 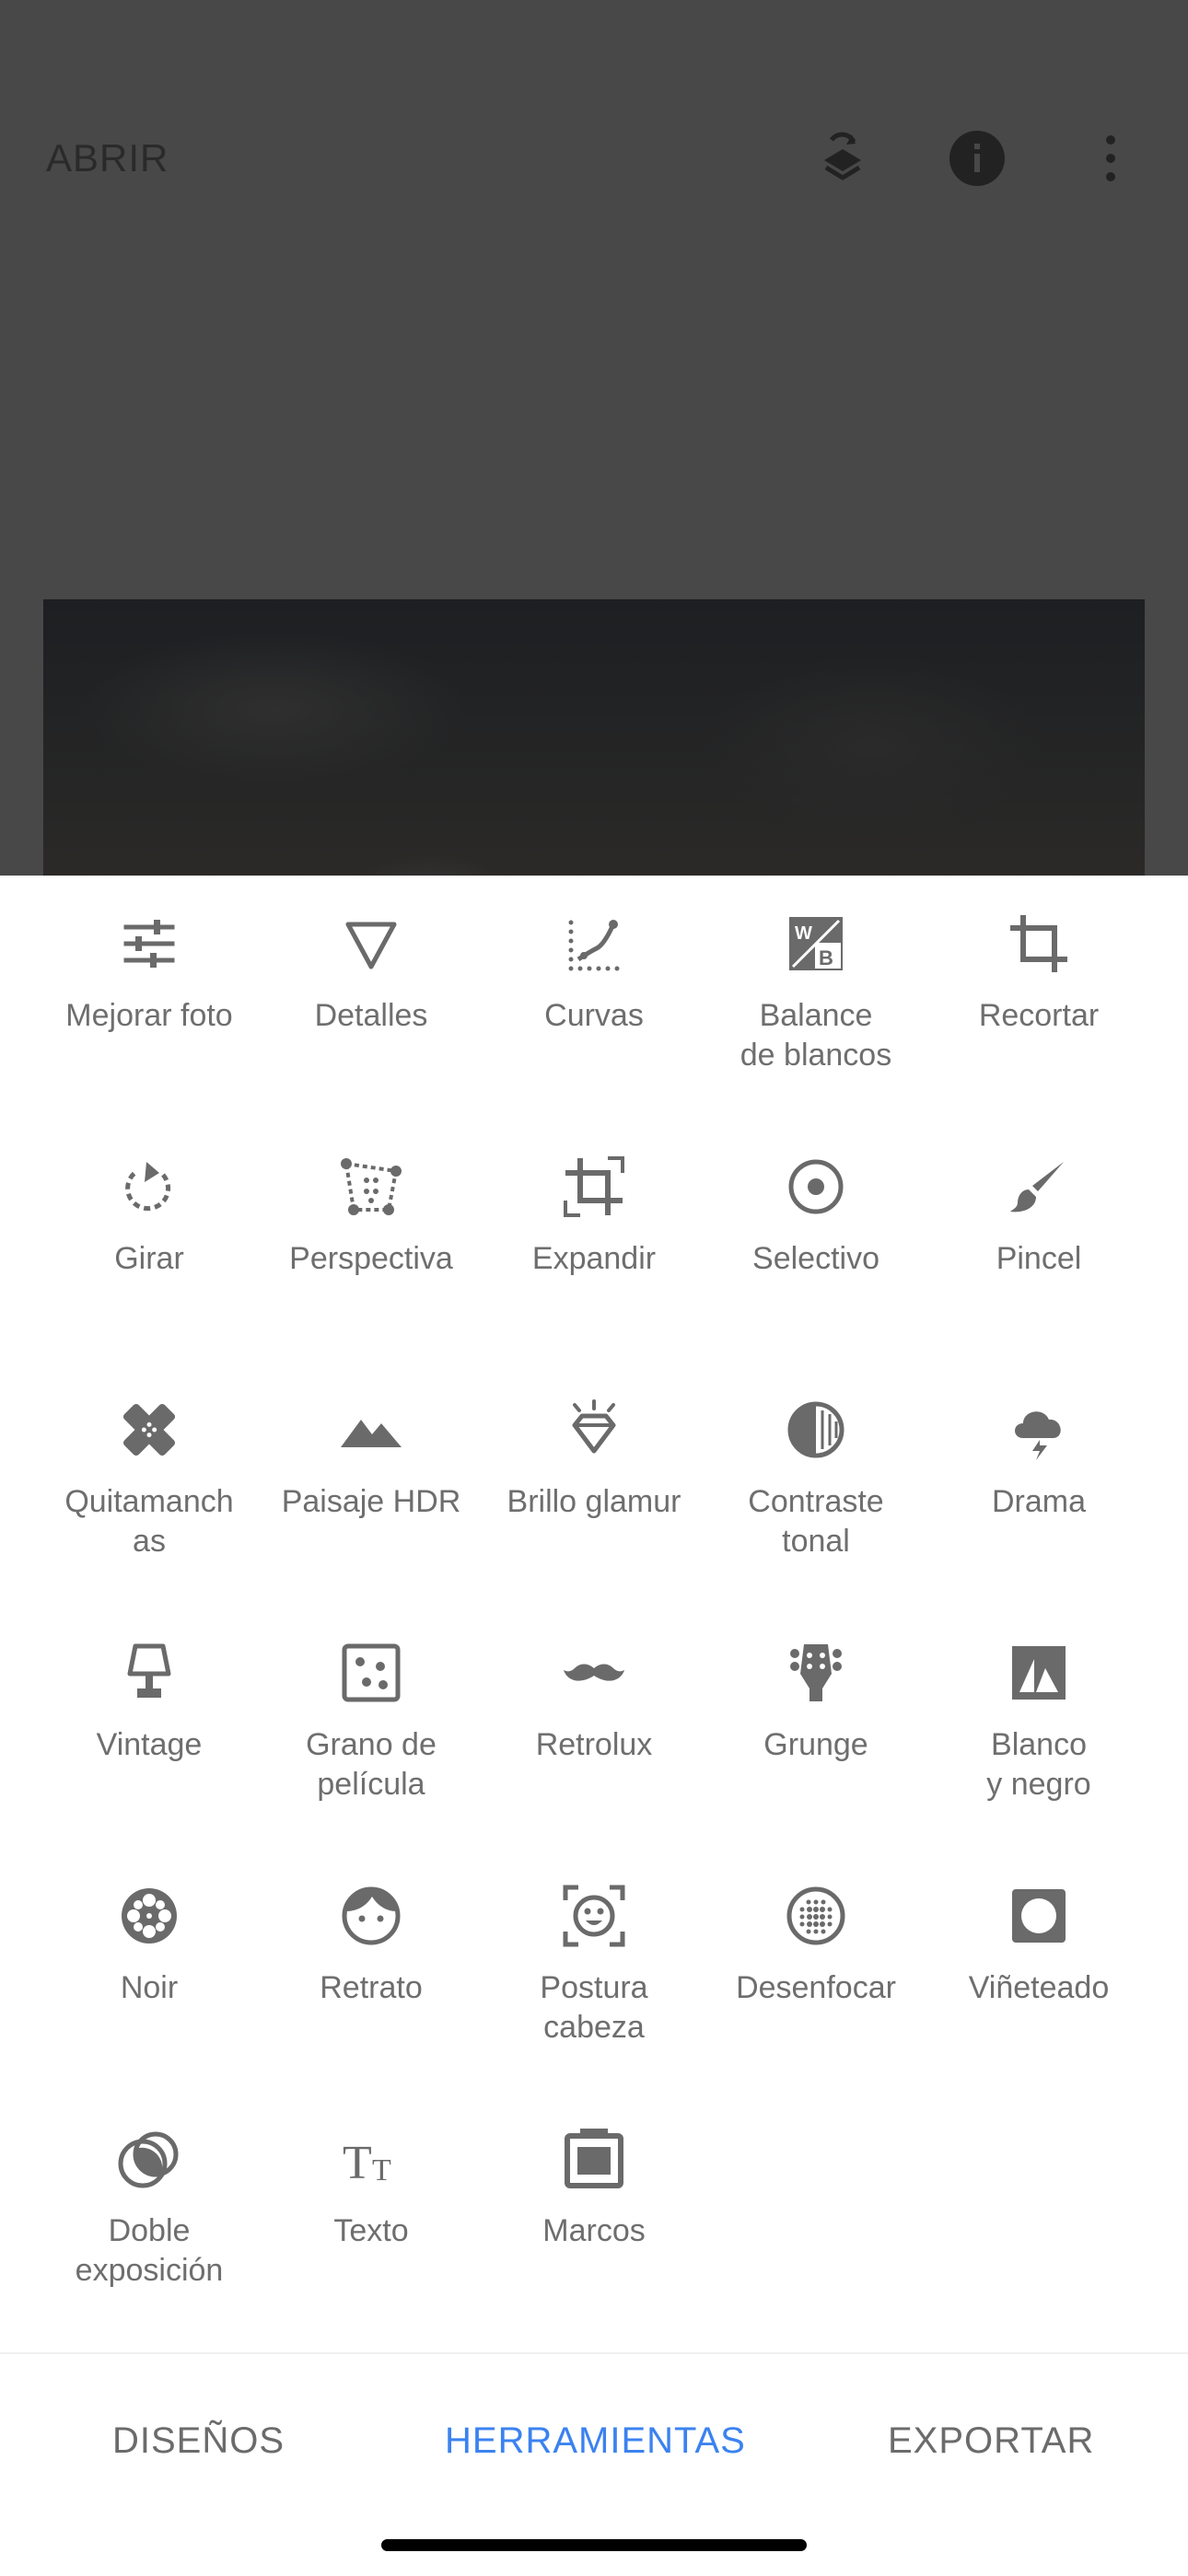 I want to click on tool-label: Recortar, so click(x=1039, y=1015).